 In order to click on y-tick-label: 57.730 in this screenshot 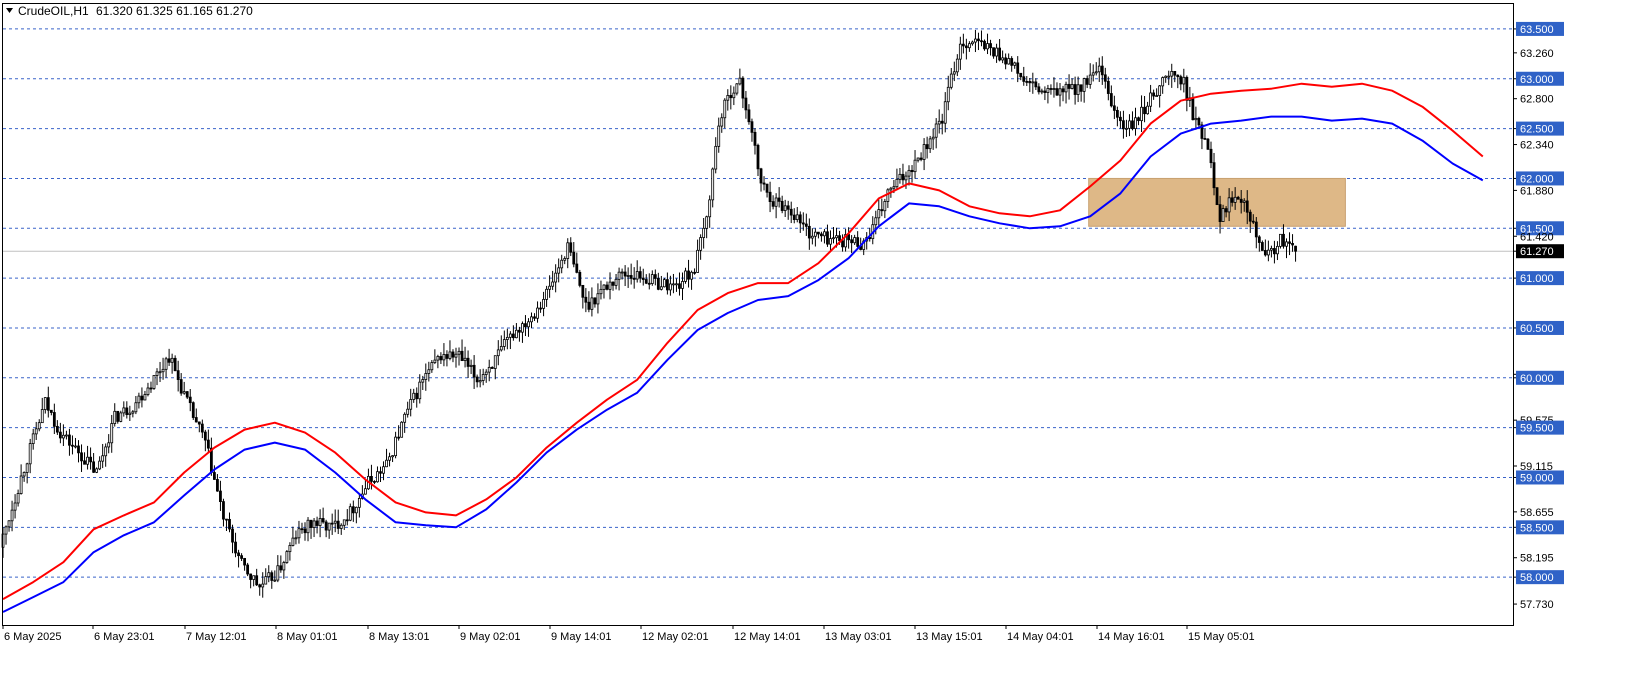, I will do `click(1537, 605)`.